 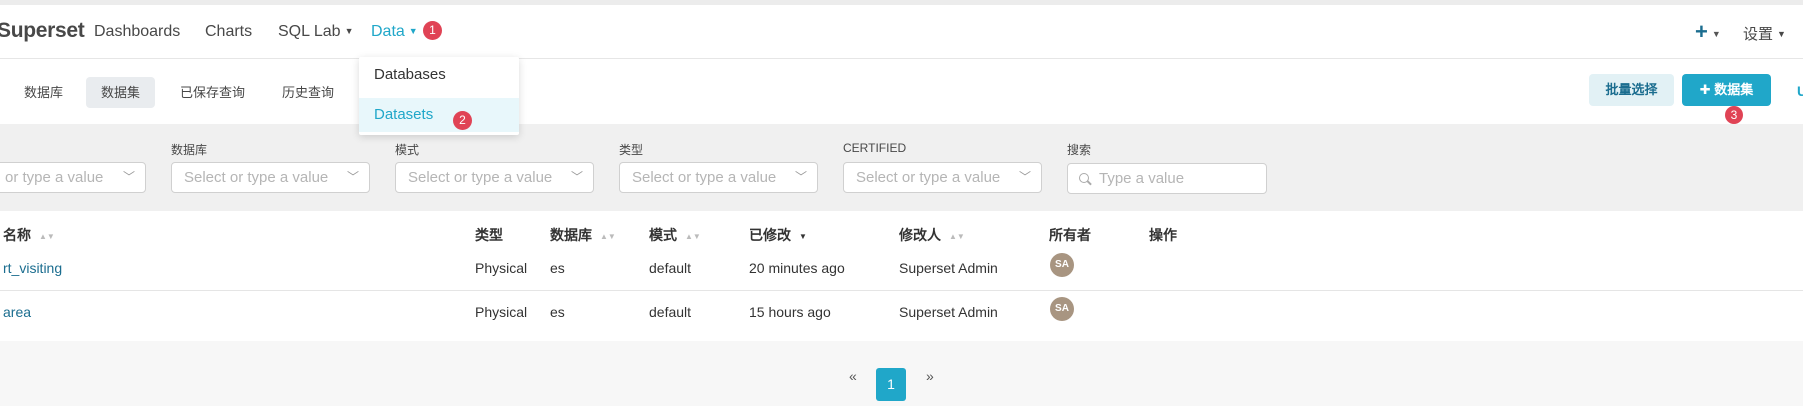 What do you see at coordinates (797, 268) in the screenshot?
I see `cell-modified: 20 minutes ago` at bounding box center [797, 268].